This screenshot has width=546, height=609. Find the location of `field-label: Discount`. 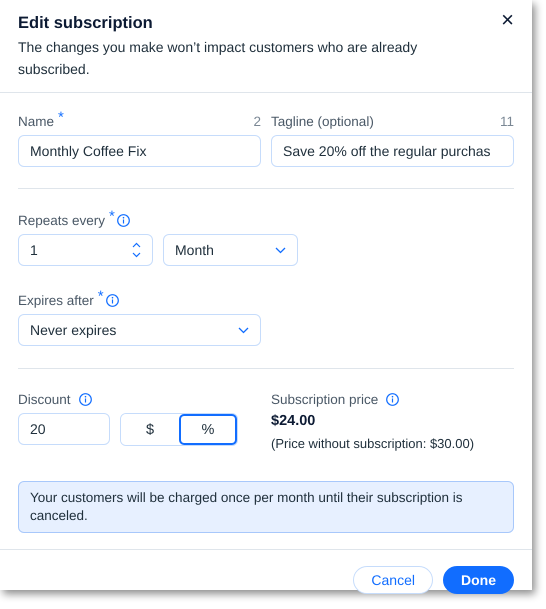

field-label: Discount is located at coordinates (44, 399).